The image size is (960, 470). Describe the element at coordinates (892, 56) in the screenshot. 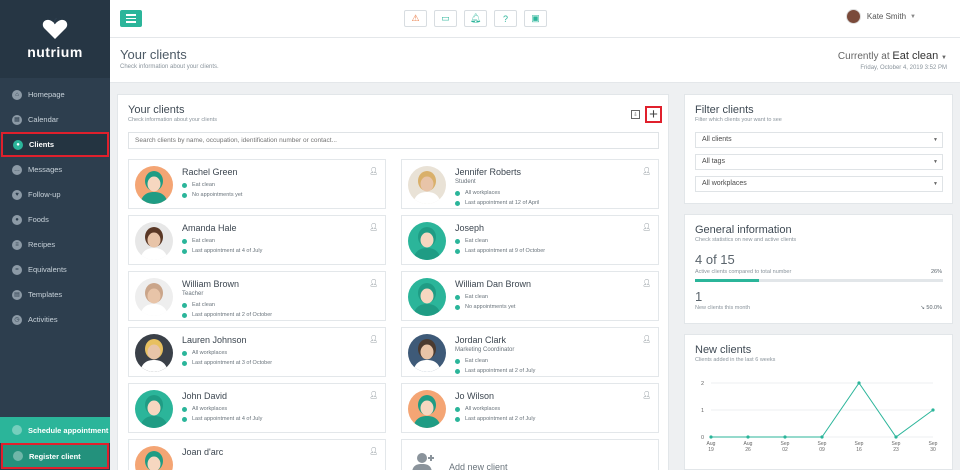

I see `workplace-selector: Currently at Eat clean ▼` at that location.